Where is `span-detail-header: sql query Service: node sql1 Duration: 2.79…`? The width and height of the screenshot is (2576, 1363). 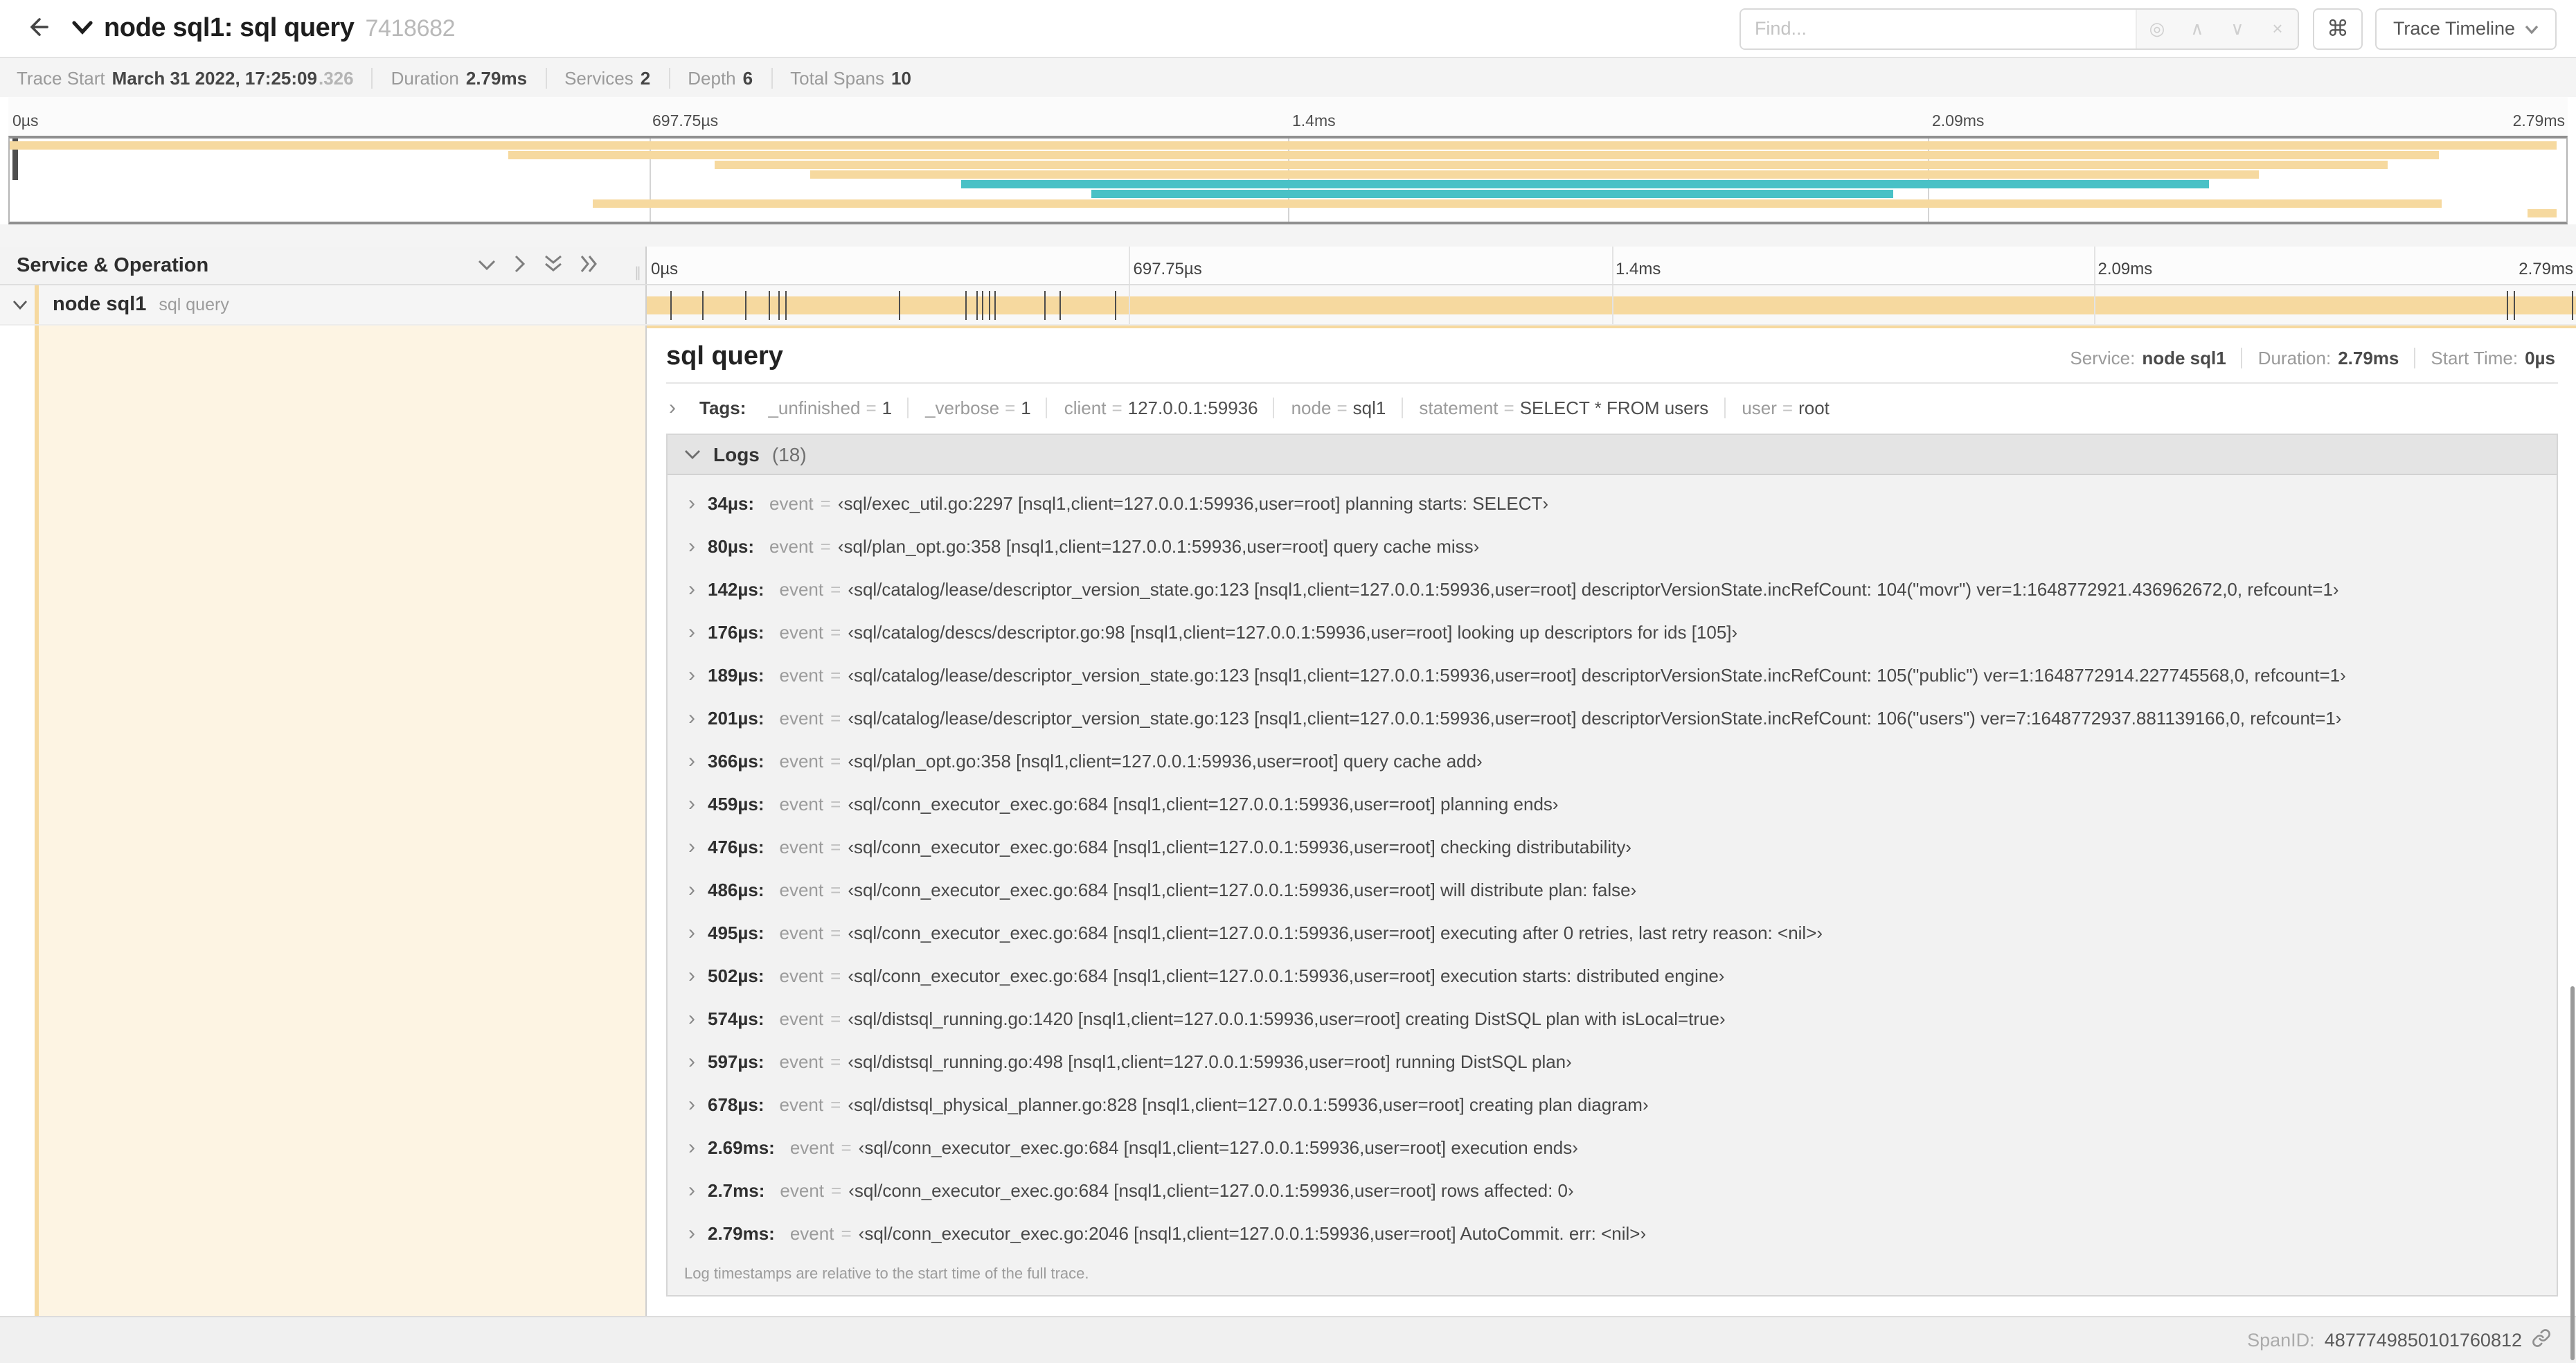
span-detail-header: sql query Service: node sql1 Duration: 2.79… is located at coordinates (1612, 355).